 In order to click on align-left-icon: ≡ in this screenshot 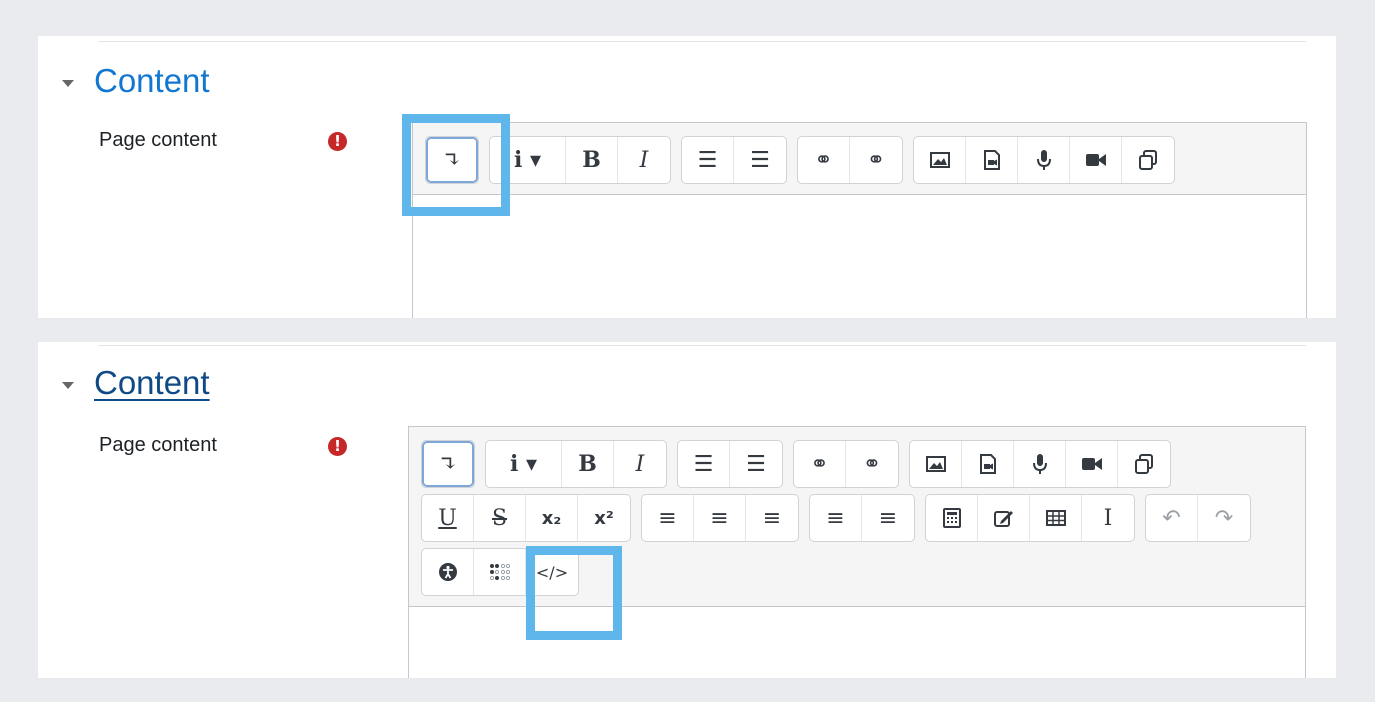, I will do `click(667, 518)`.